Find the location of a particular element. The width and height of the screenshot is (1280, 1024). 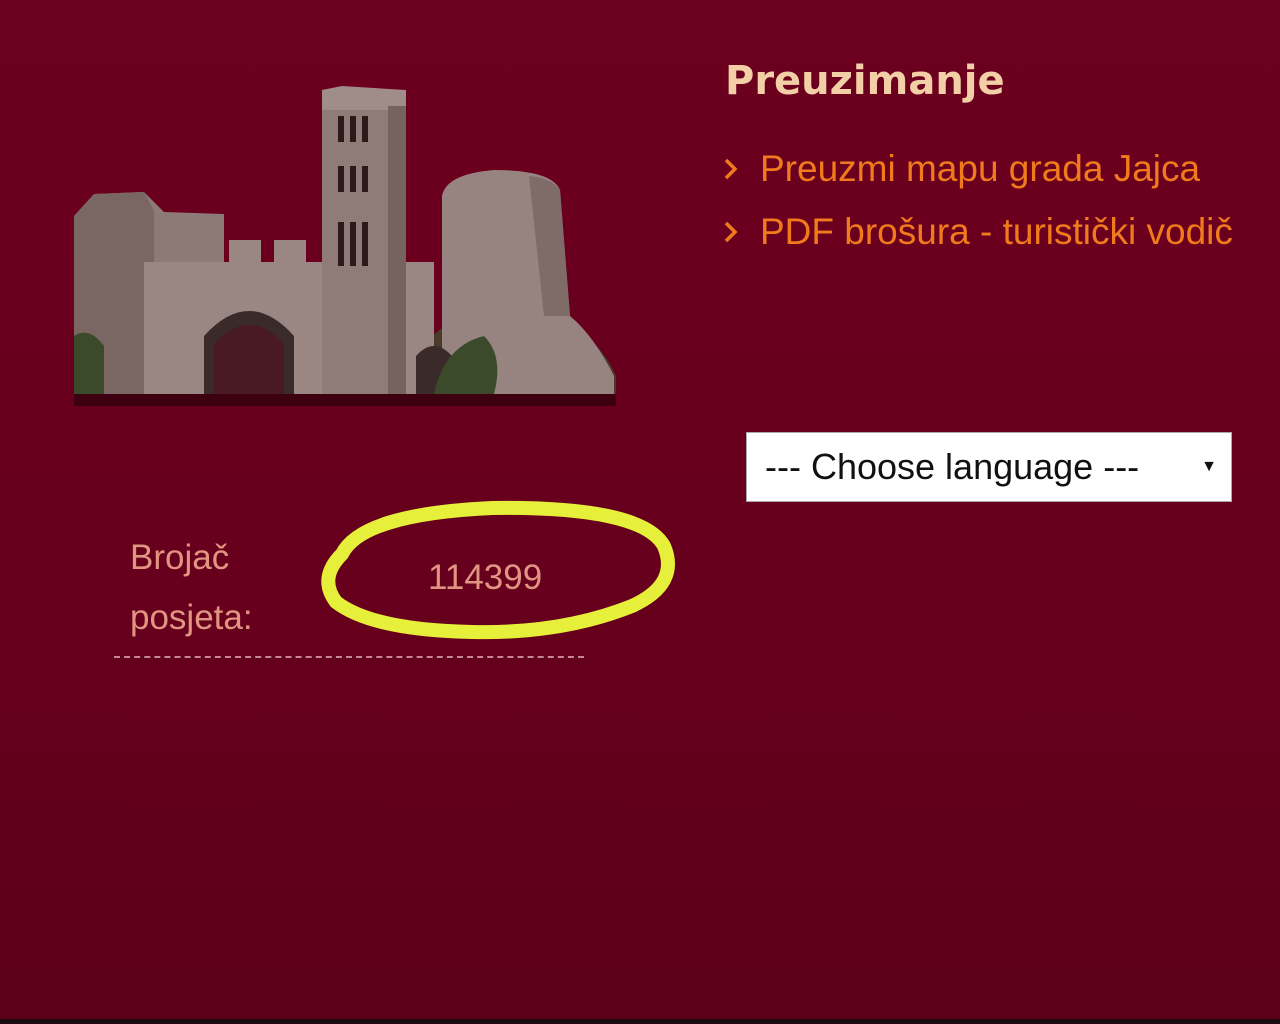

language-select: --- Choose language --- ▼ is located at coordinates (989, 467).